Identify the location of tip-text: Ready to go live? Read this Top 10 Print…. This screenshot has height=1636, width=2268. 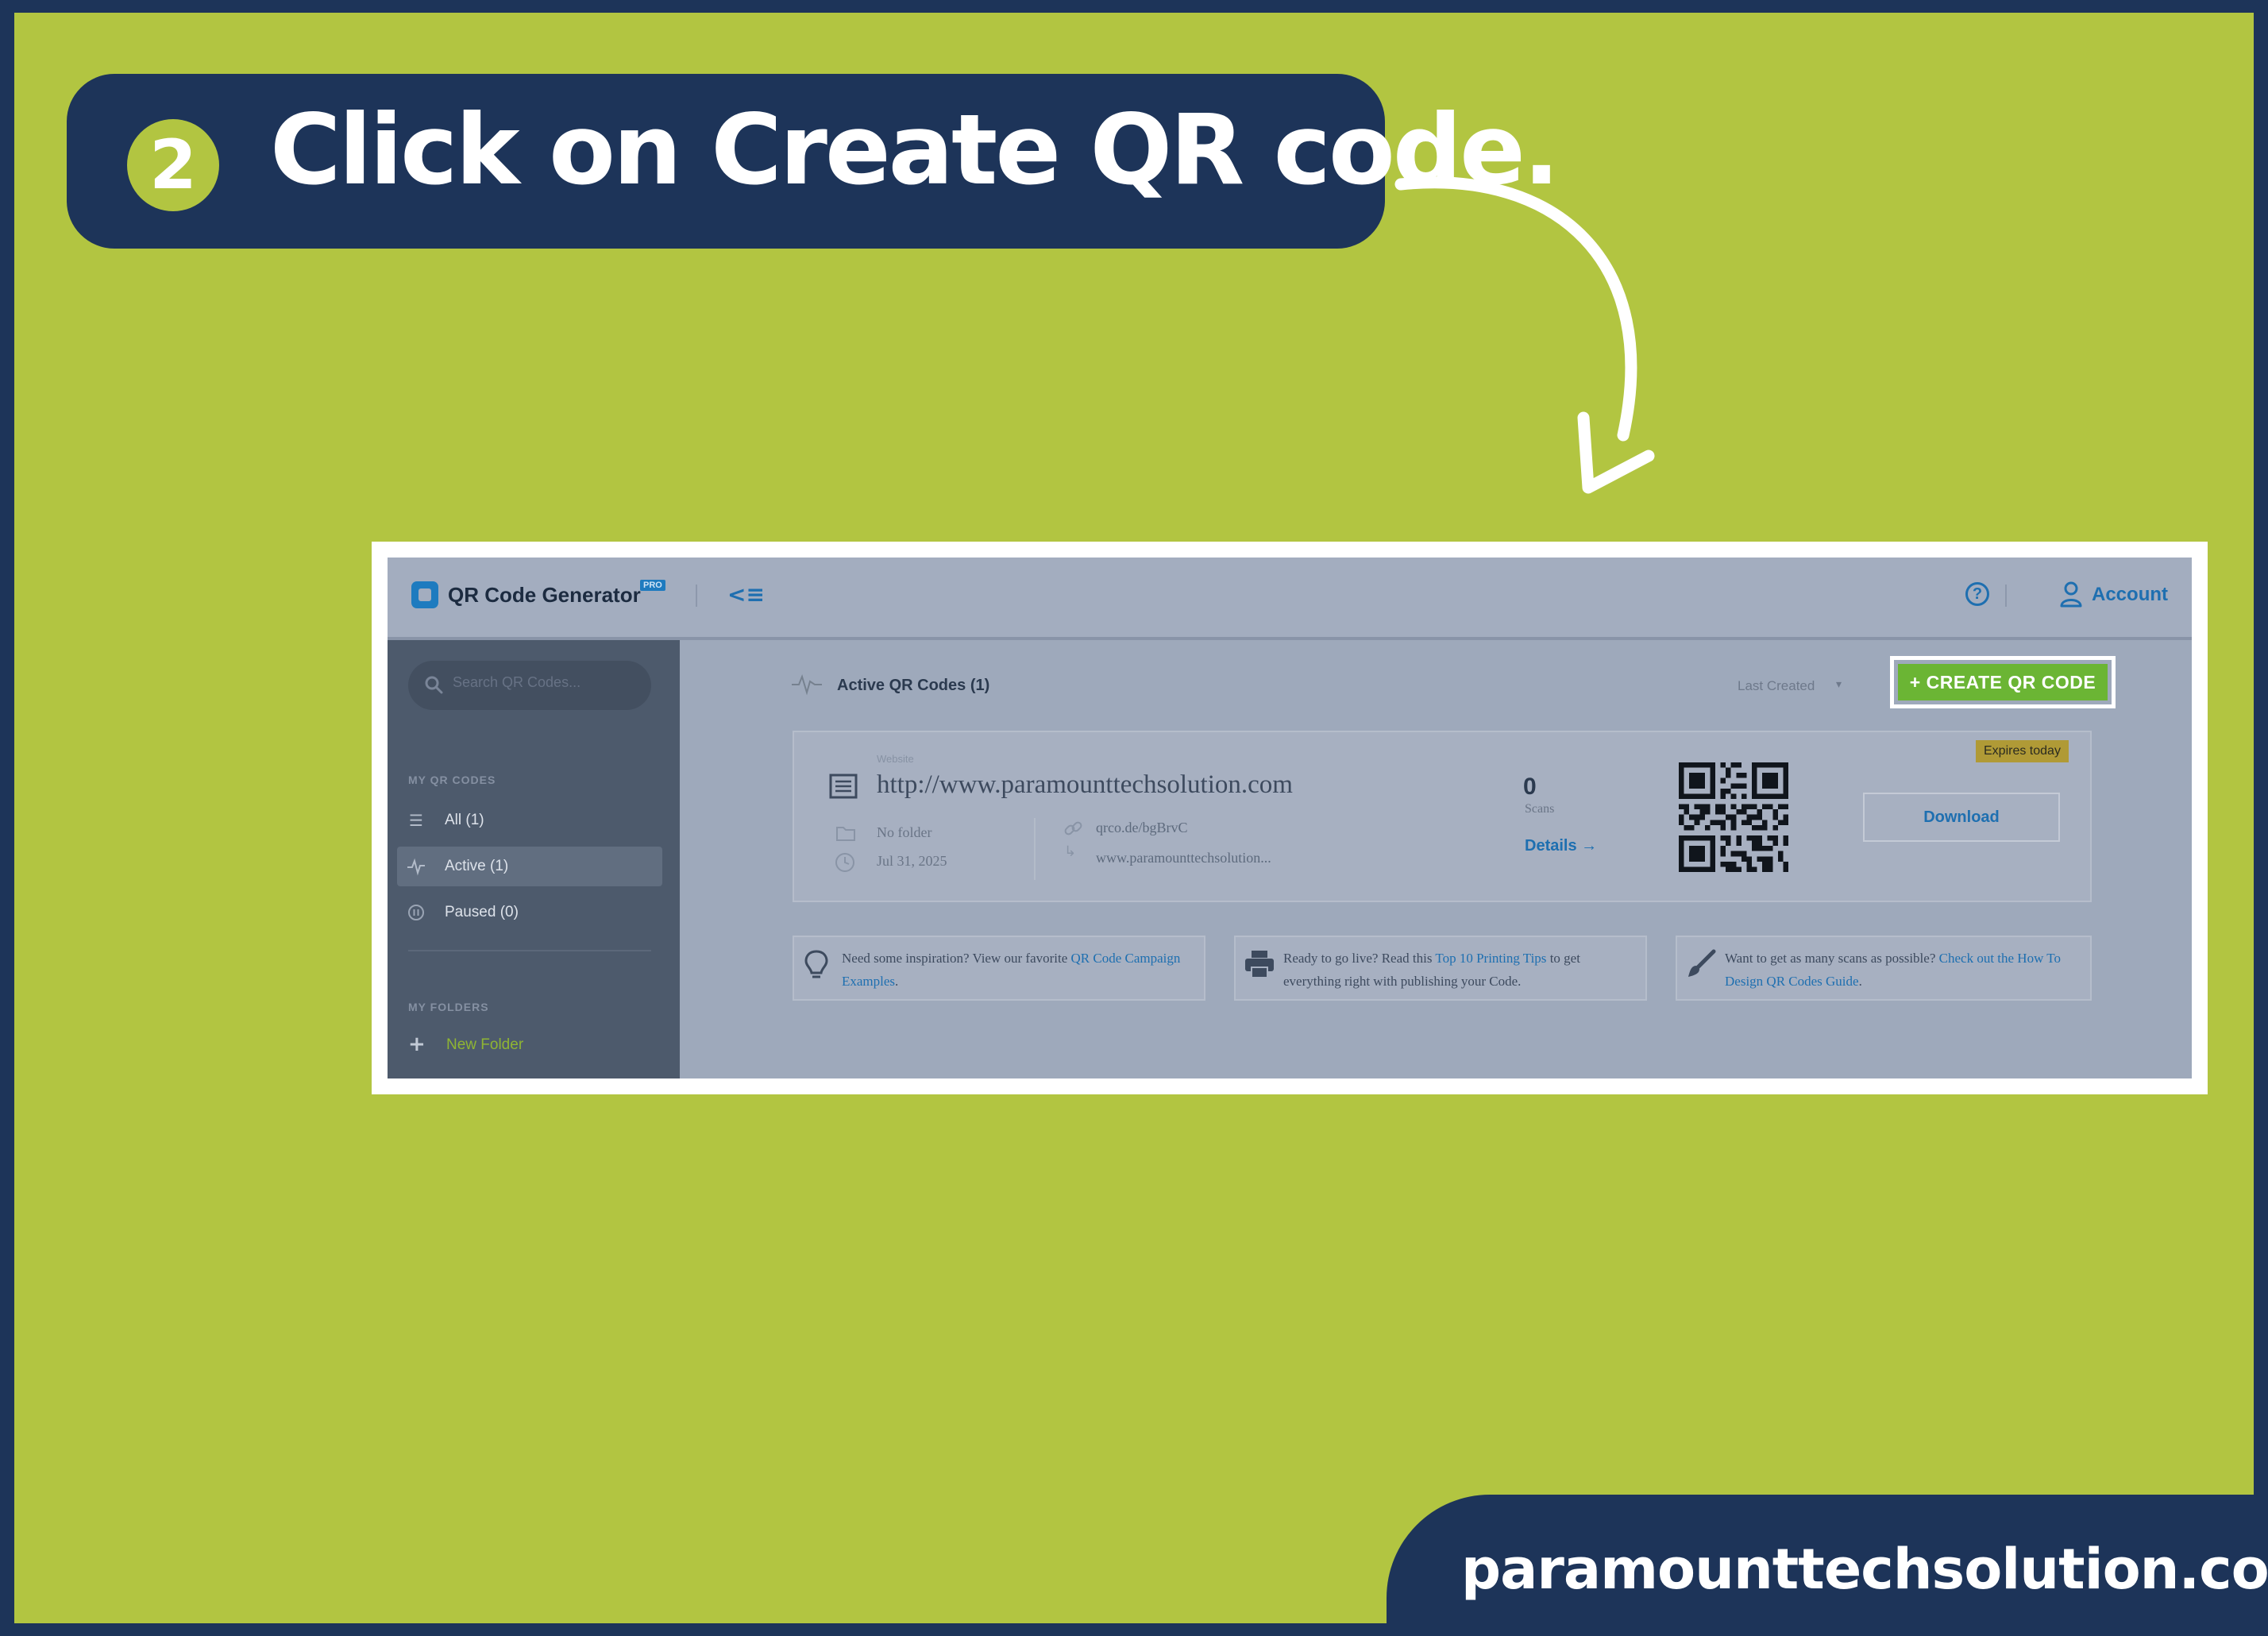
(1431, 970).